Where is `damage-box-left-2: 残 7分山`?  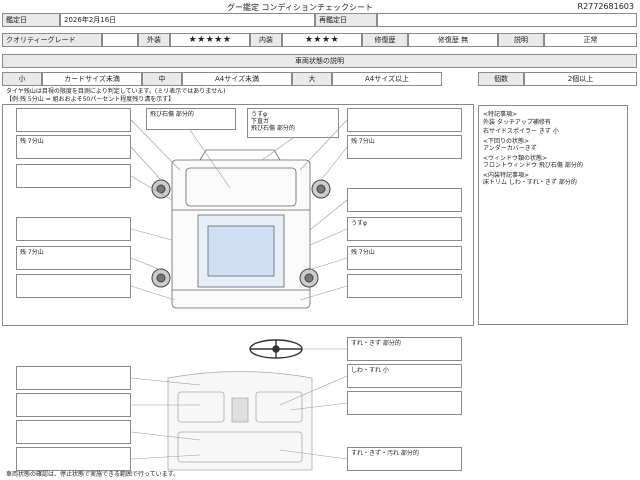 damage-box-left-2: 残 7分山 is located at coordinates (73, 147).